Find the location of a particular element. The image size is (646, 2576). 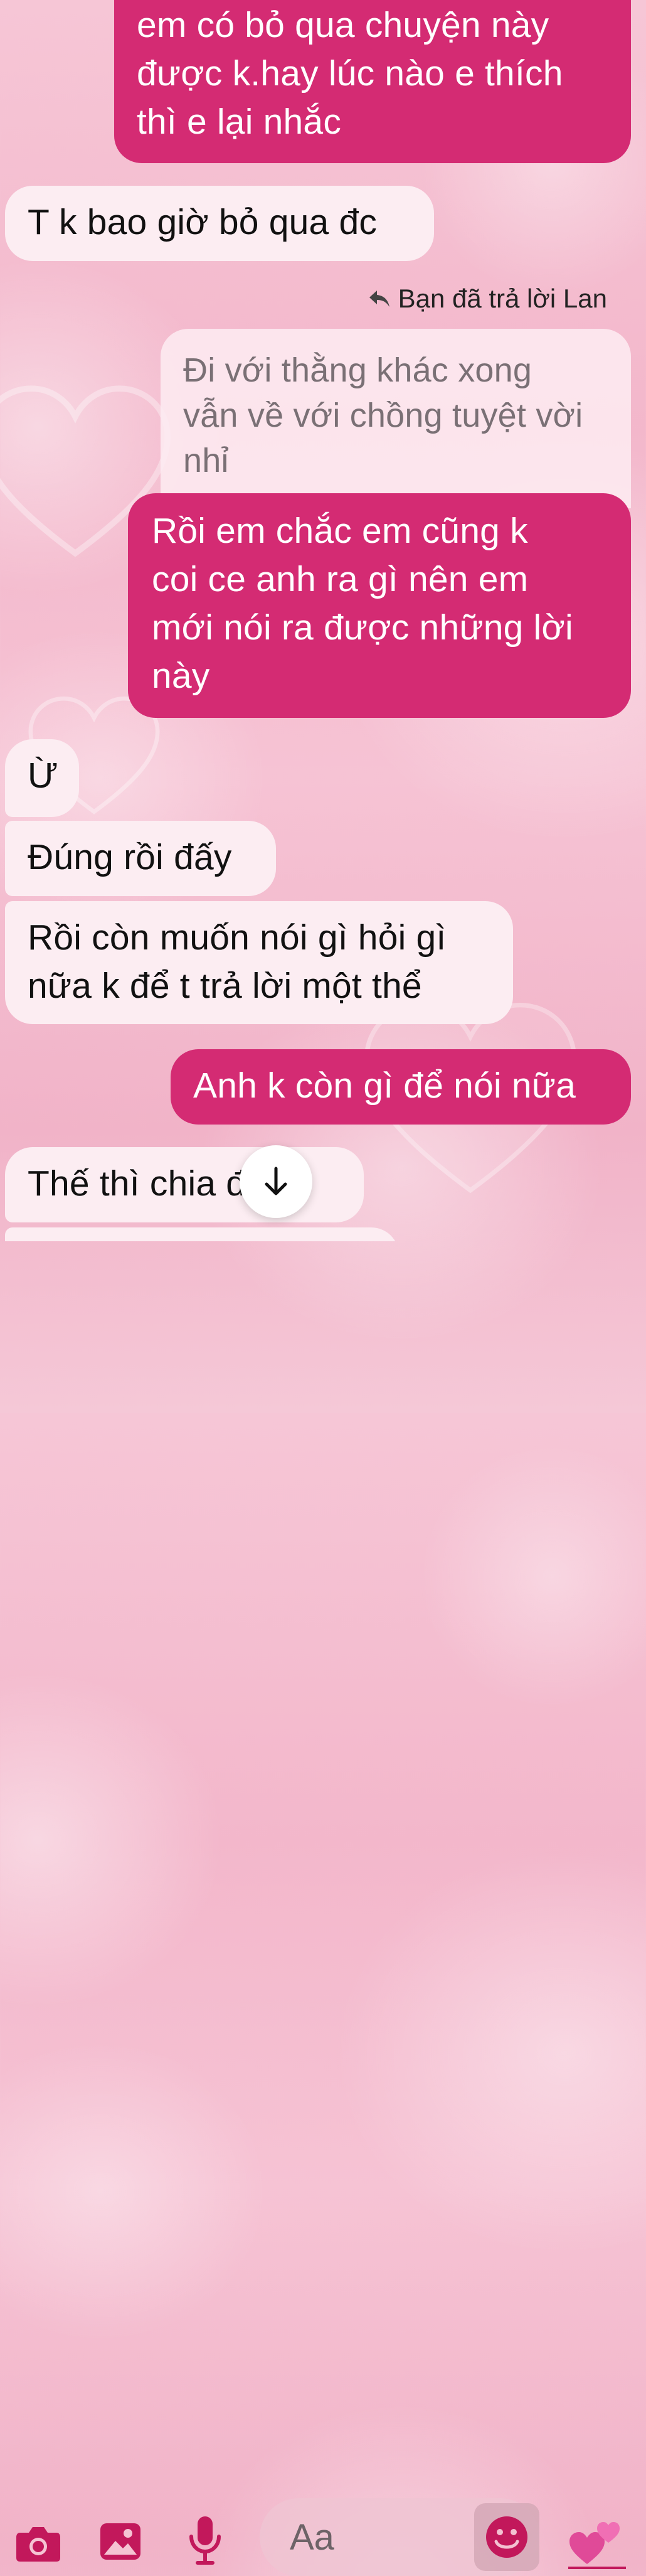

message-text: Ừ is located at coordinates (43, 776).